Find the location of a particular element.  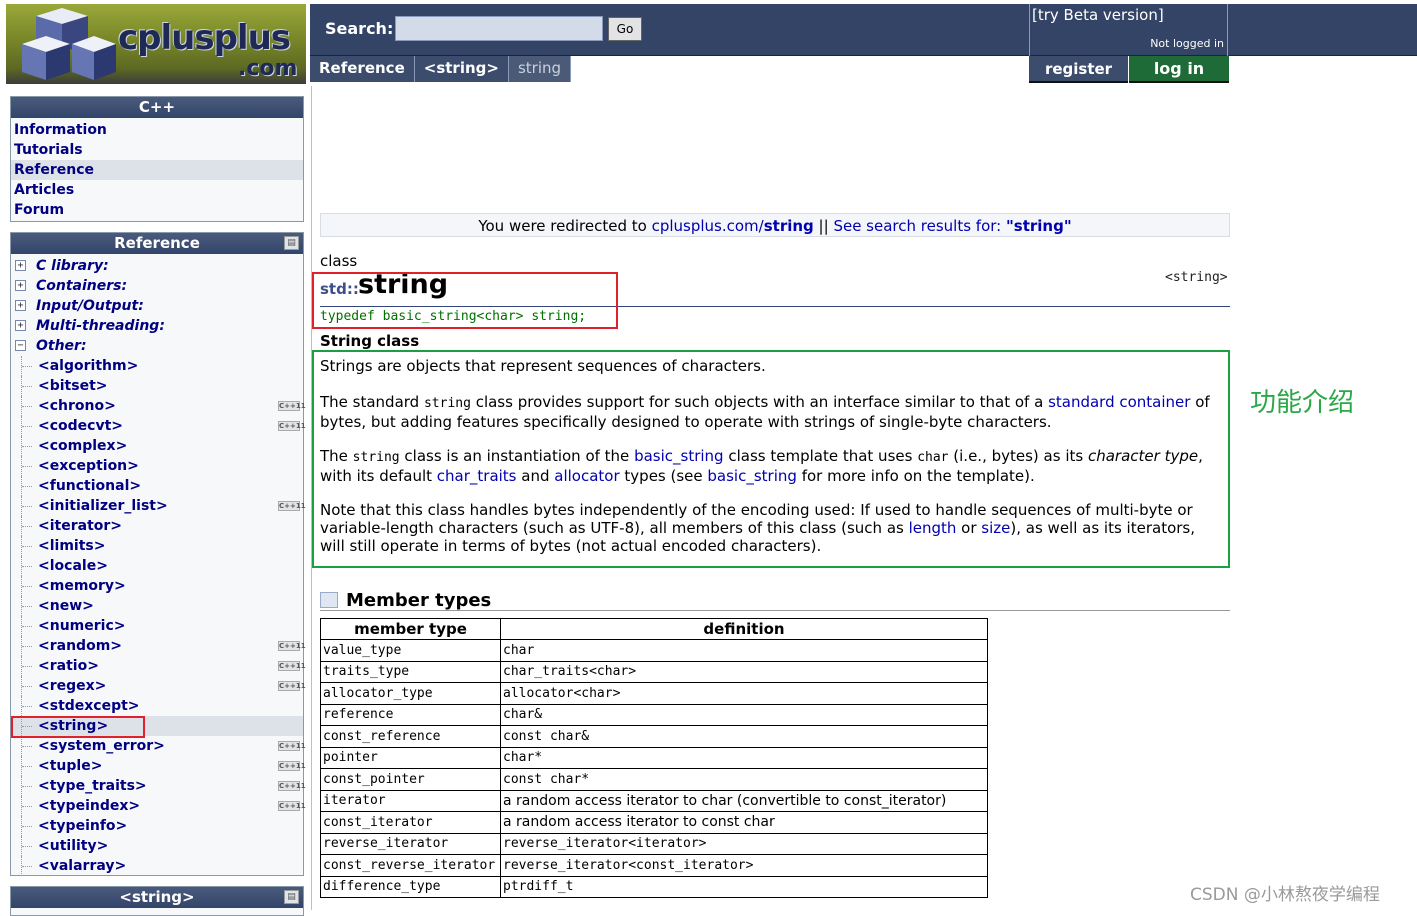

go-button: Go is located at coordinates (625, 29).